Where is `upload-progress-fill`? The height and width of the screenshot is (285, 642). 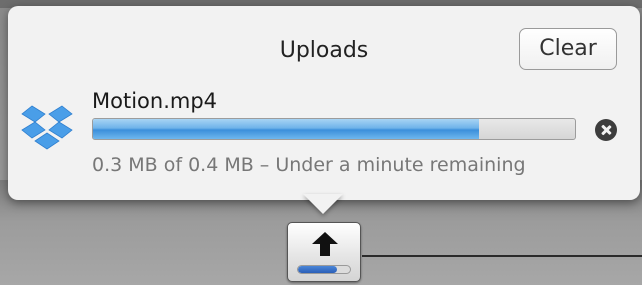
upload-progress-fill is located at coordinates (286, 129).